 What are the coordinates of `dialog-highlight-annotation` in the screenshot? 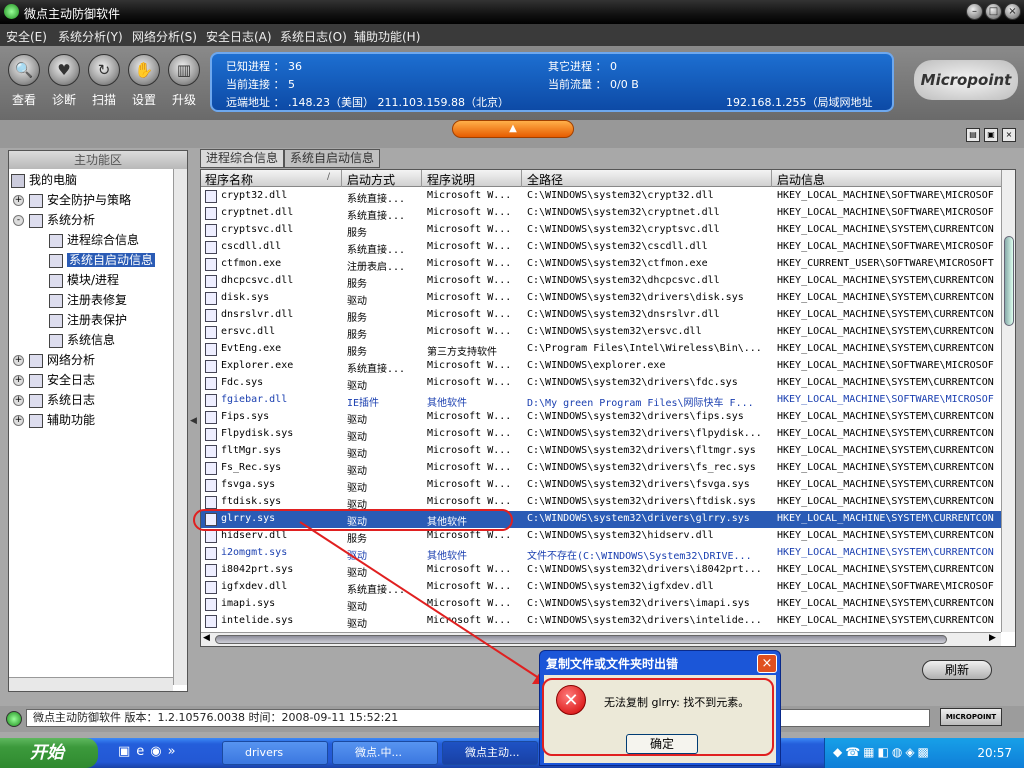 It's located at (658, 717).